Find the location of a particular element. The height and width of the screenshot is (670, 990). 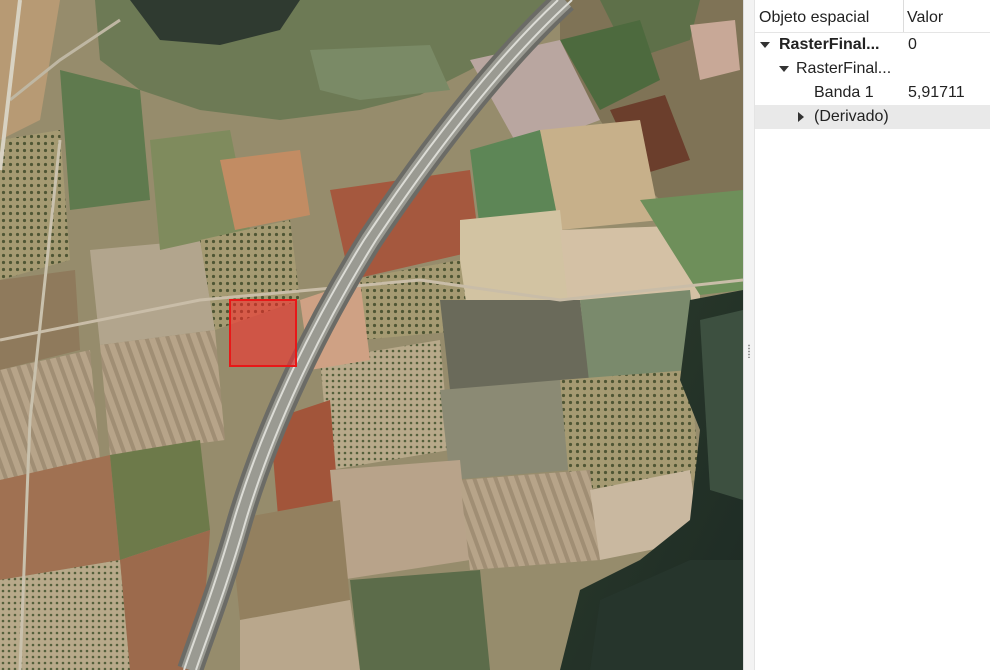

column-header-value: Valor is located at coordinates (947, 16).